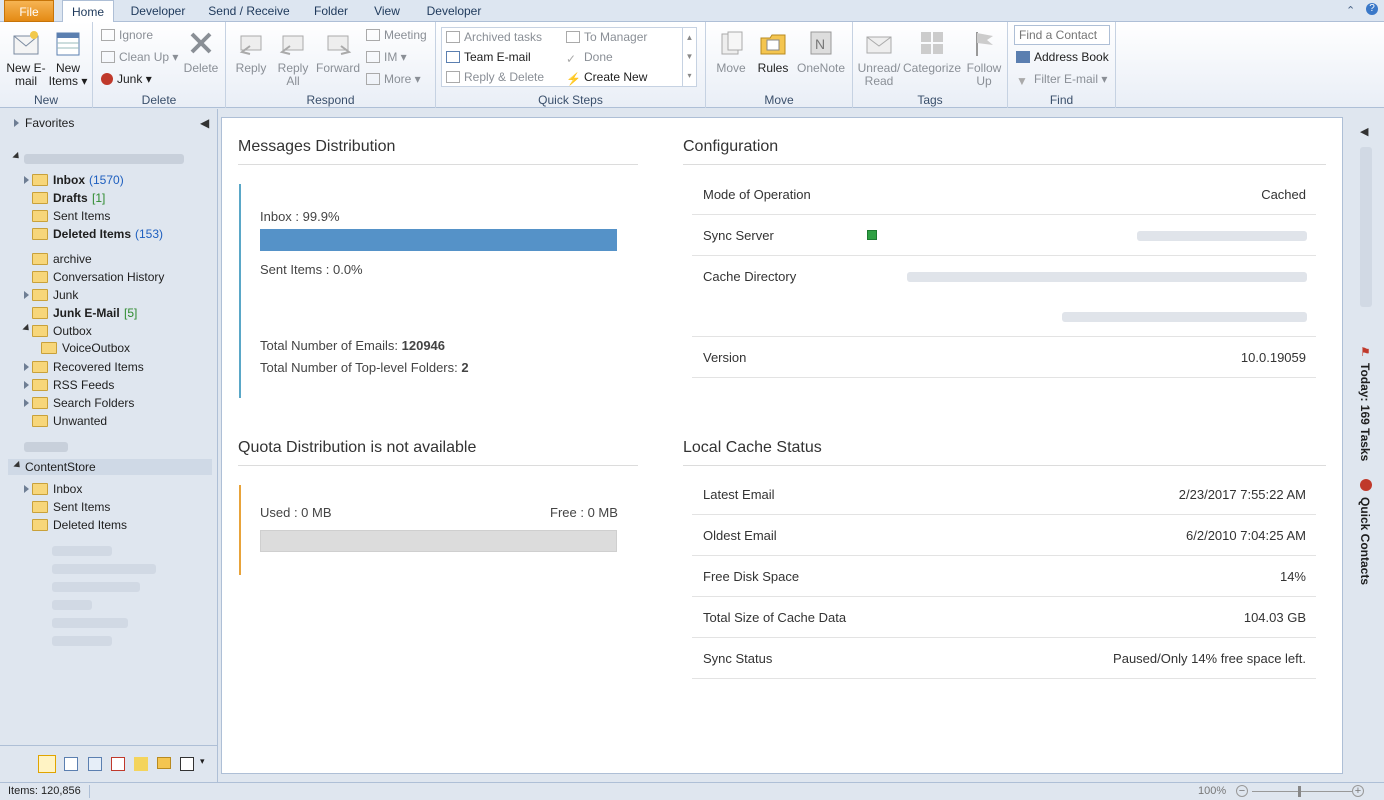 Image resolution: width=1384 pixels, height=800 pixels. I want to click on address-book-button: Address Book, so click(1062, 57).